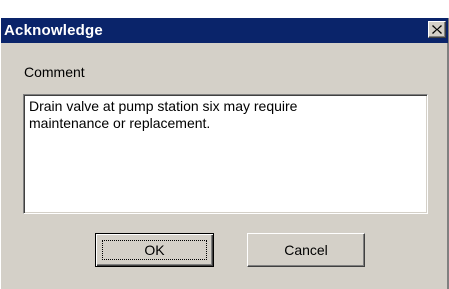  I want to click on top-strip, so click(224, 9).